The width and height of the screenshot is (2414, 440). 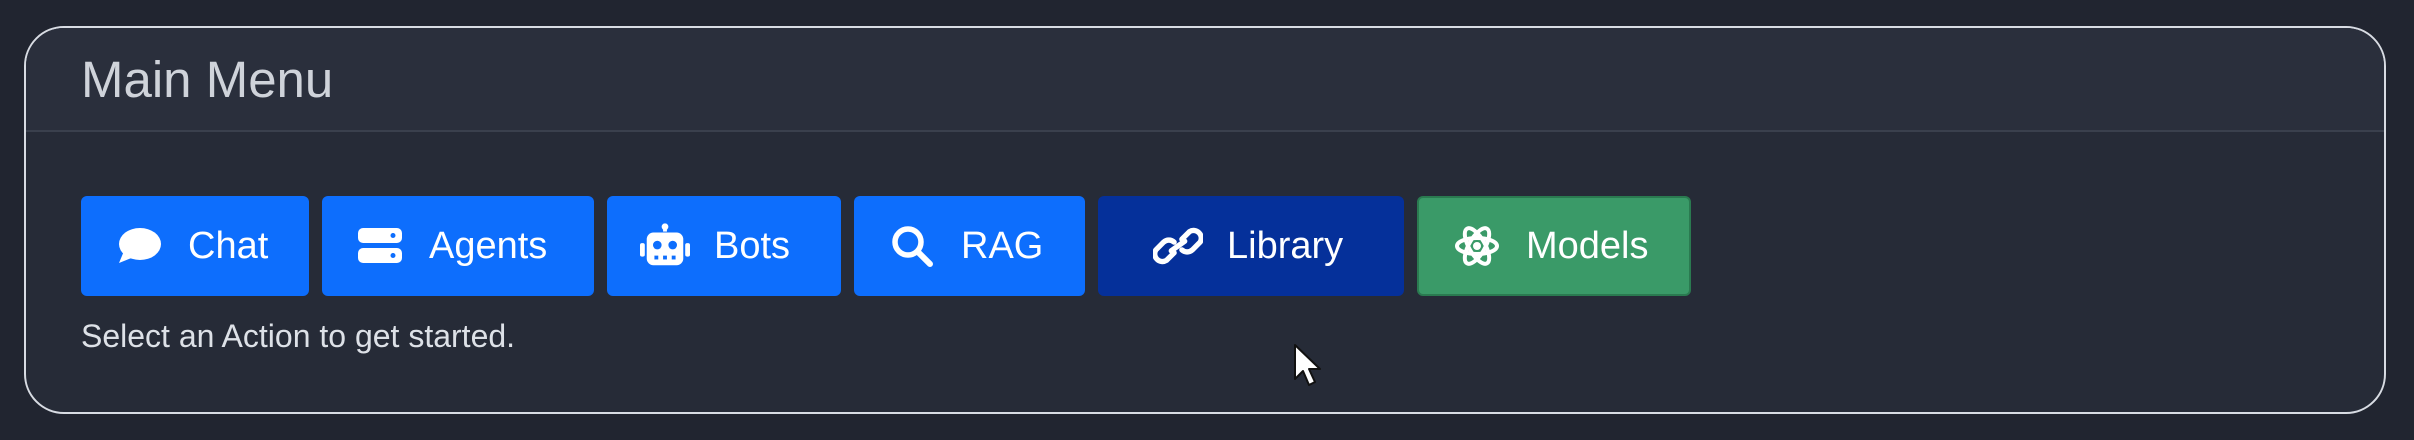 I want to click on models-button: Models, so click(x=1554, y=246).